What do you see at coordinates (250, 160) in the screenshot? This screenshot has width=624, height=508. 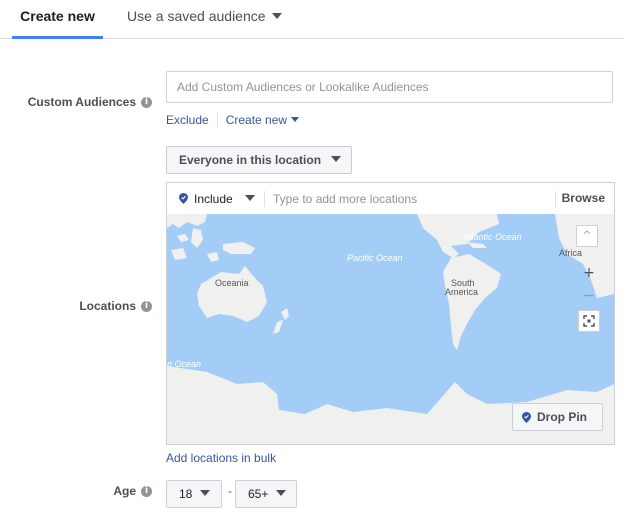 I see `location-scope-label: Everyone in this location` at bounding box center [250, 160].